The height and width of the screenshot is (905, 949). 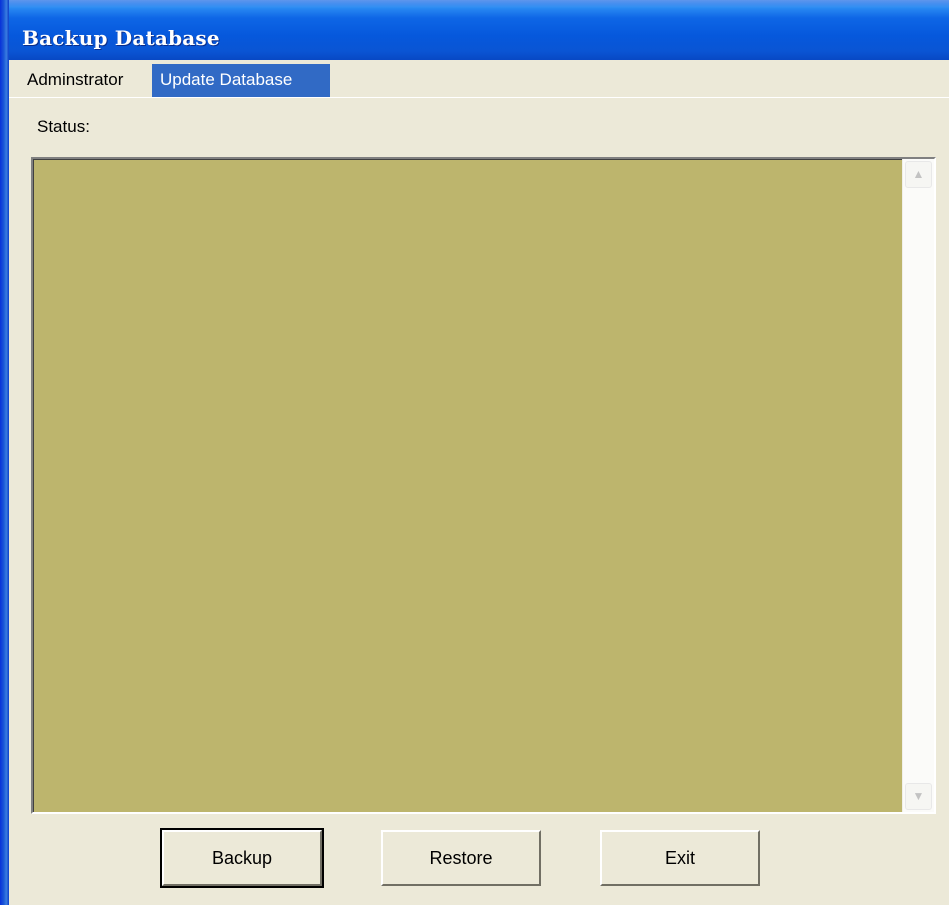 I want to click on exit-button: Exit, so click(x=680, y=858).